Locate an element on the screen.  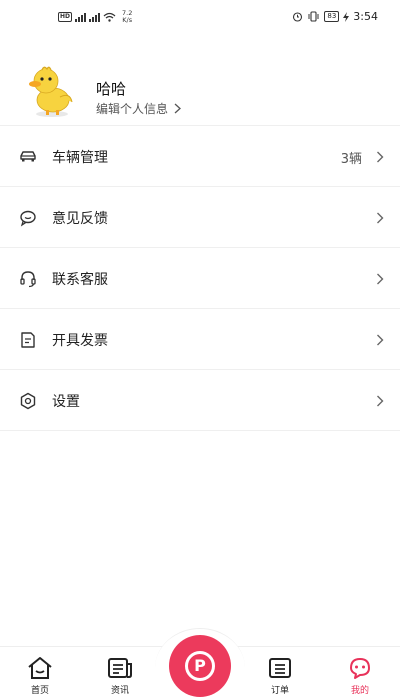
wifi-icon is located at coordinates (109, 17).